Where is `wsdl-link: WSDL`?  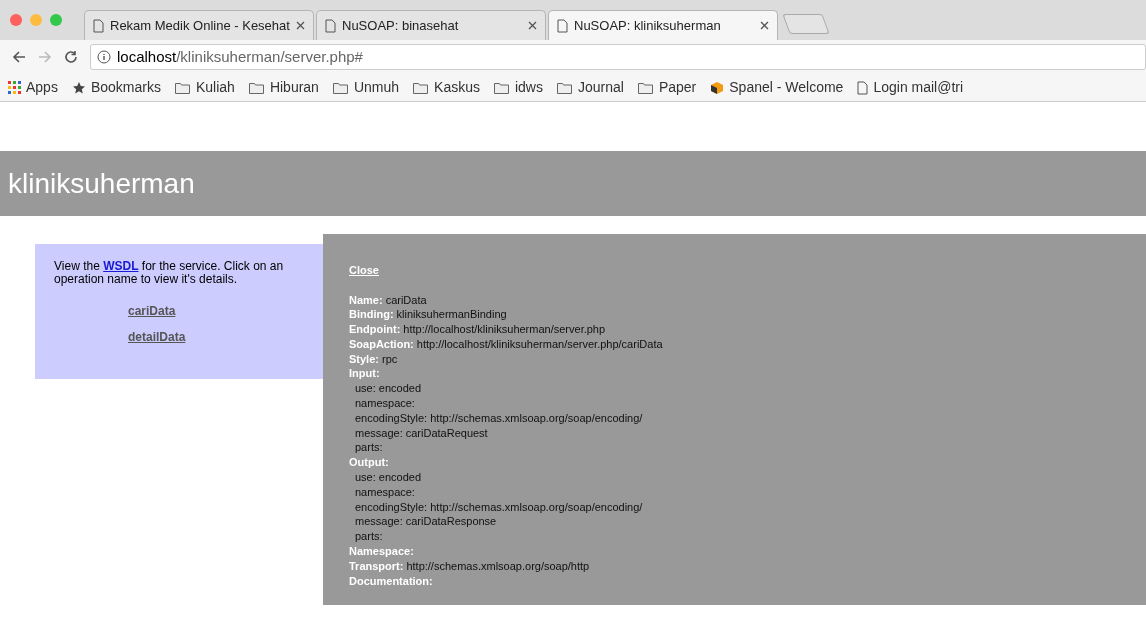 wsdl-link: WSDL is located at coordinates (121, 266).